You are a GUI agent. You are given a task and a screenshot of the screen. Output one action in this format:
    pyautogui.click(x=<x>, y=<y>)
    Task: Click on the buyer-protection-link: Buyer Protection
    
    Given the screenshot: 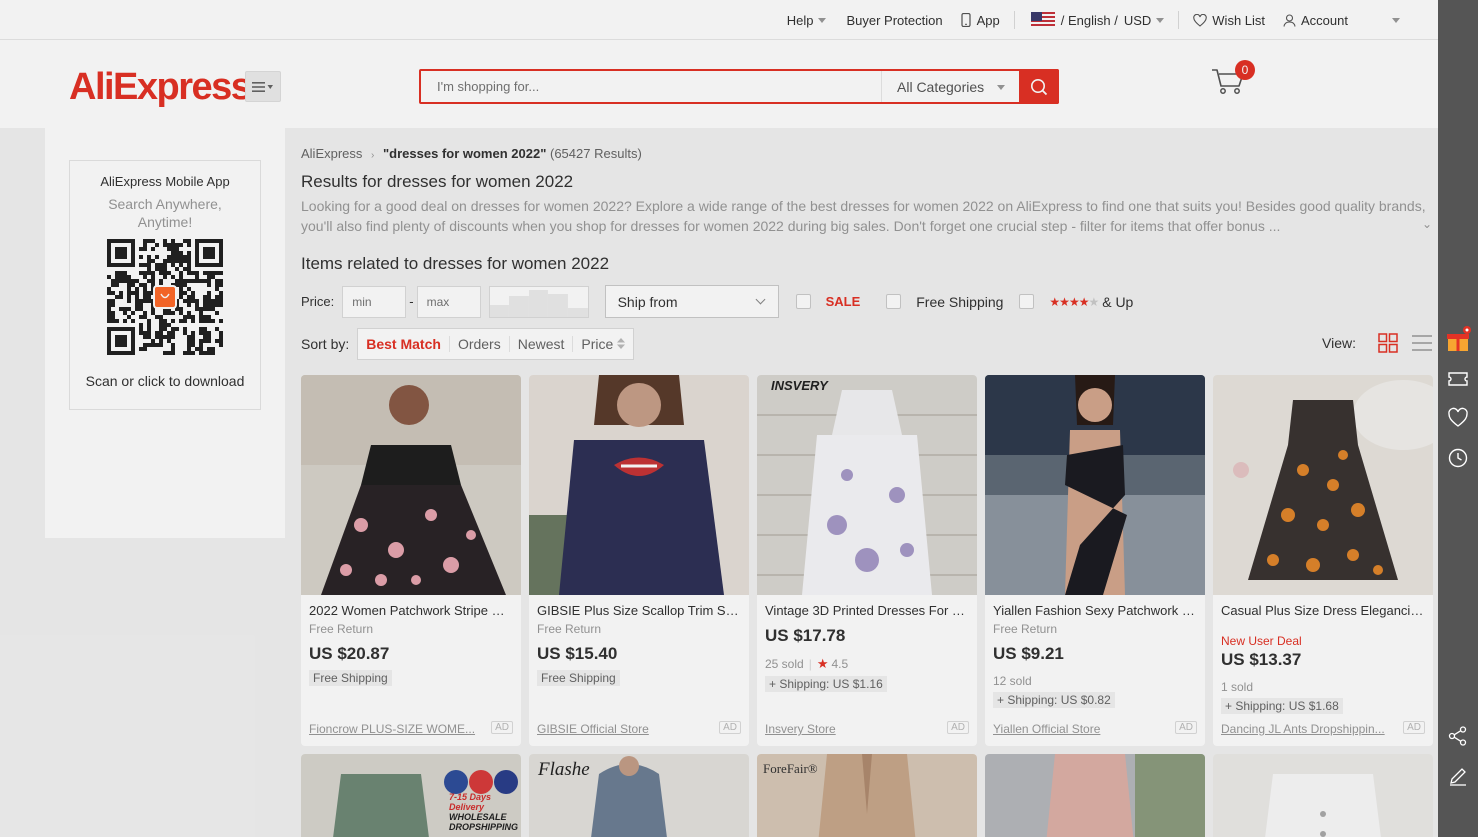 What is the action you would take?
    pyautogui.click(x=894, y=20)
    